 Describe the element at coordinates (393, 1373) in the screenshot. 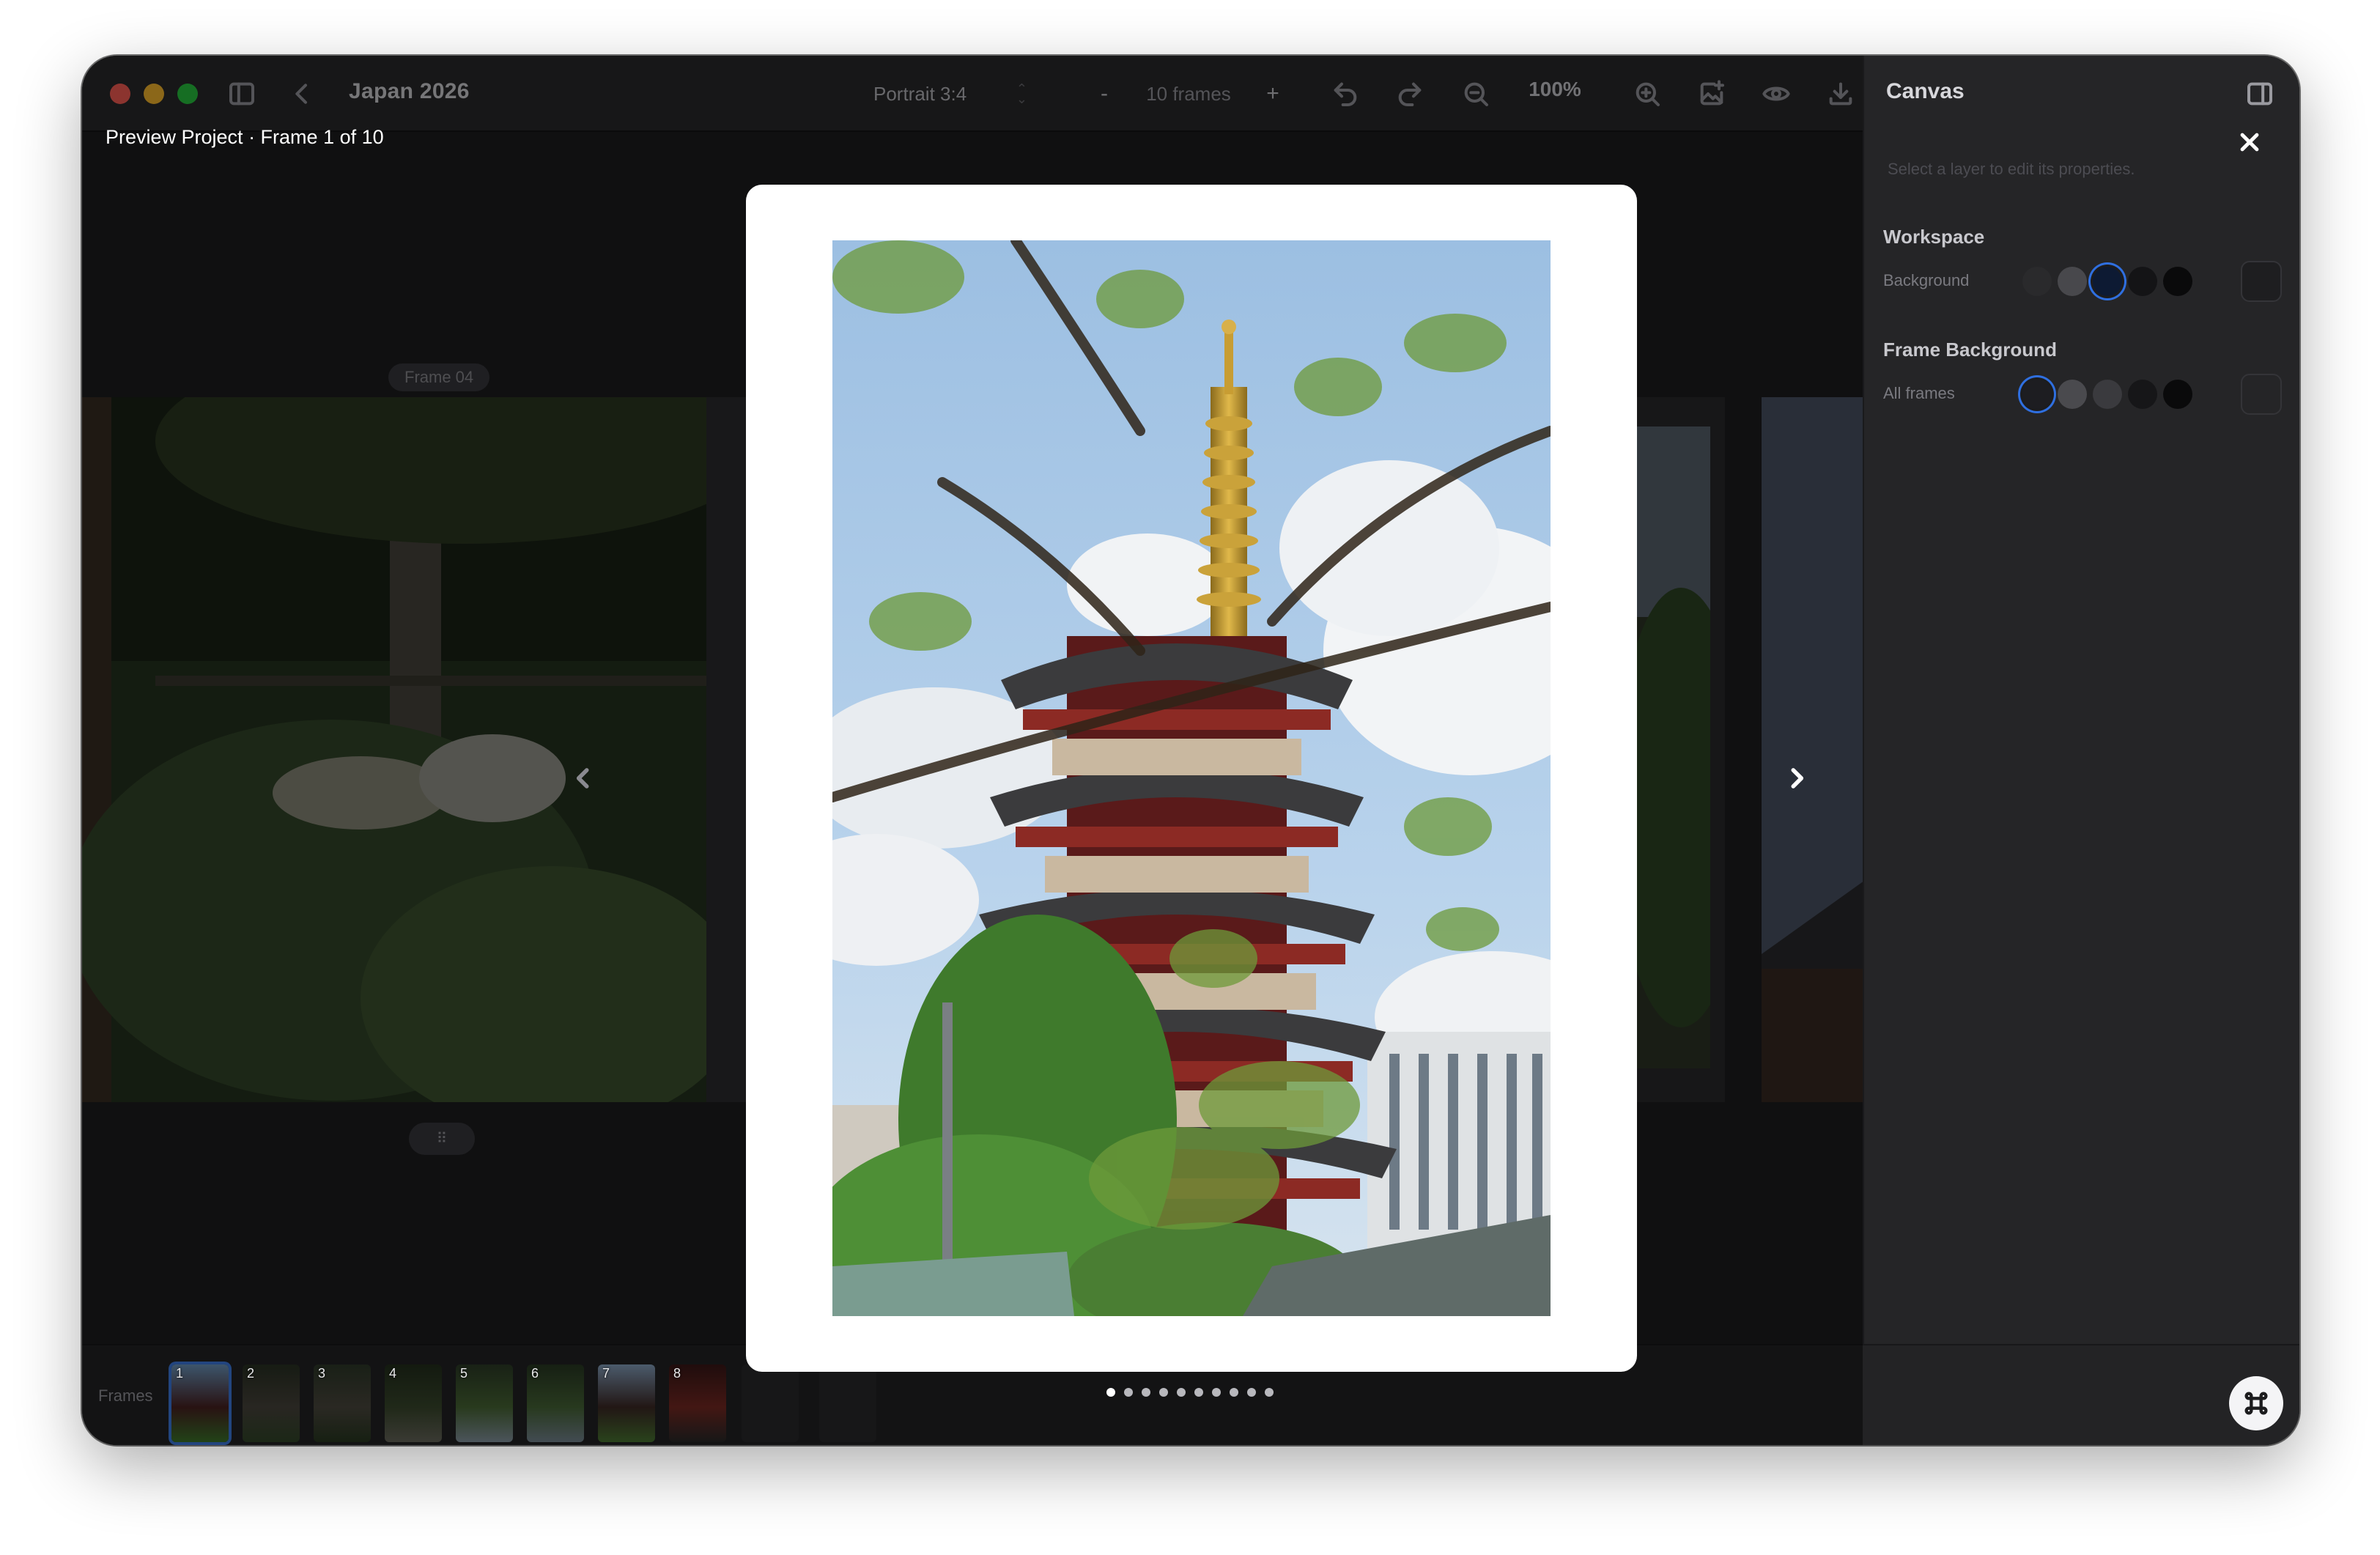

I see `frame-thumbnail-number: 4` at that location.